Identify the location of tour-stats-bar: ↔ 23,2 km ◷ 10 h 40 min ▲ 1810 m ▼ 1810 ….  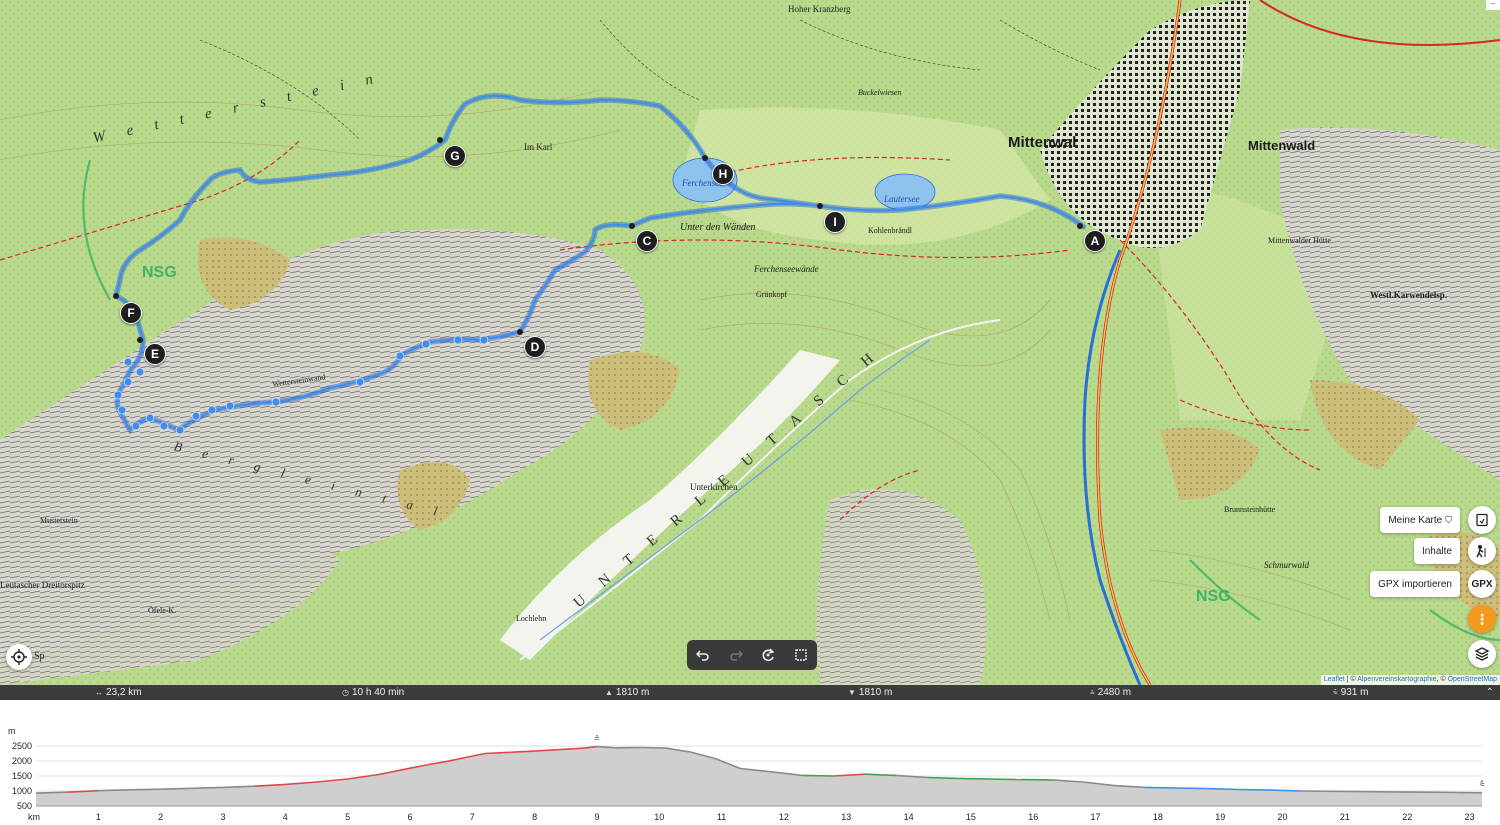
(750, 692).